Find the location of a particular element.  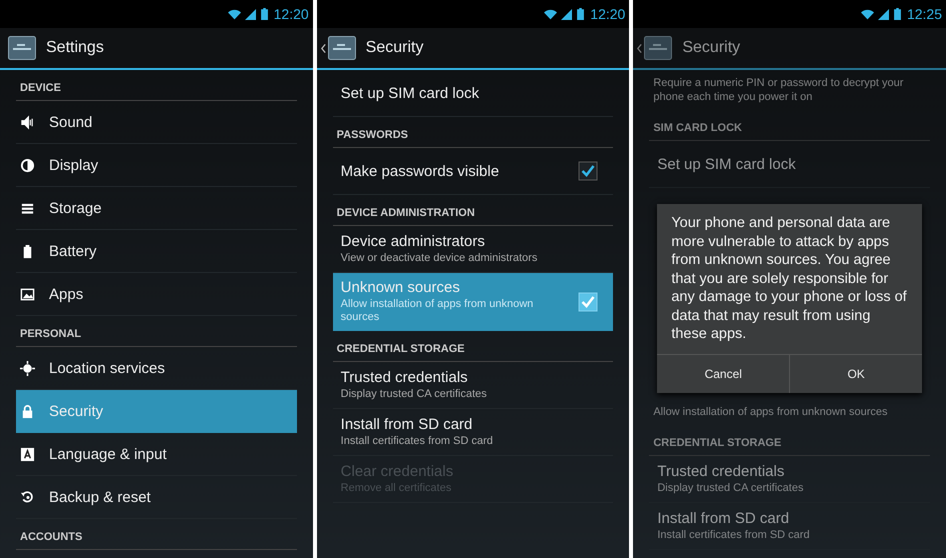

row-title: Unknown sources is located at coordinates (400, 287).